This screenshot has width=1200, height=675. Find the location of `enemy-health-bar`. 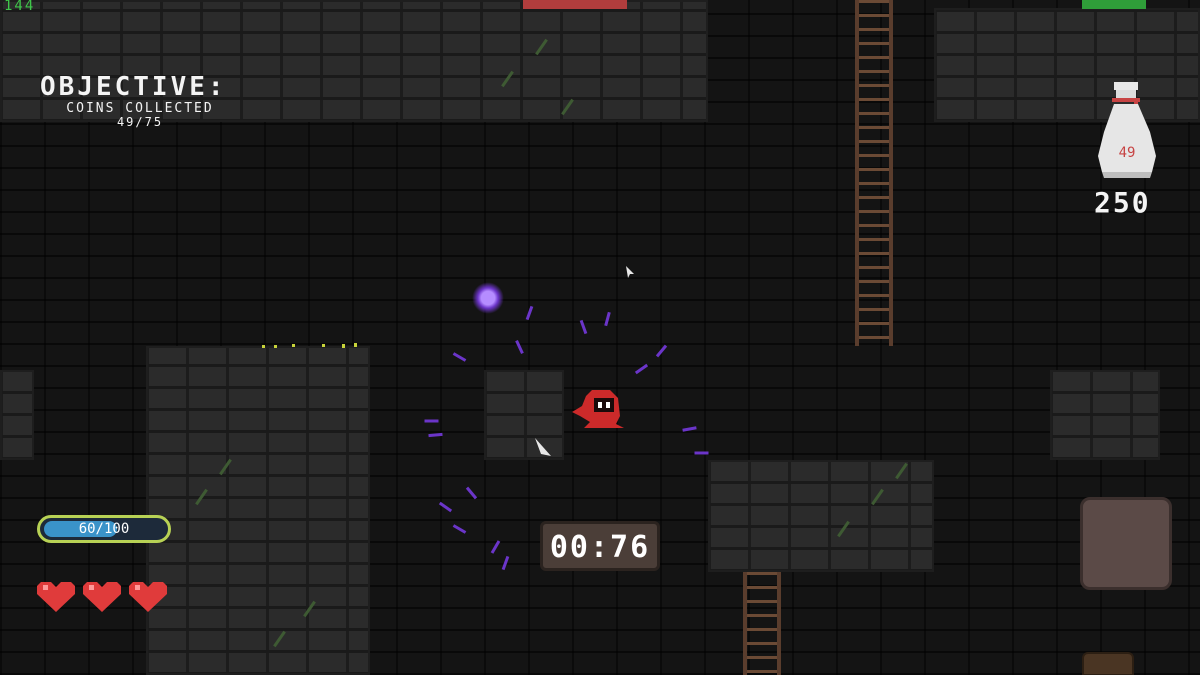

enemy-health-bar is located at coordinates (575, 4).